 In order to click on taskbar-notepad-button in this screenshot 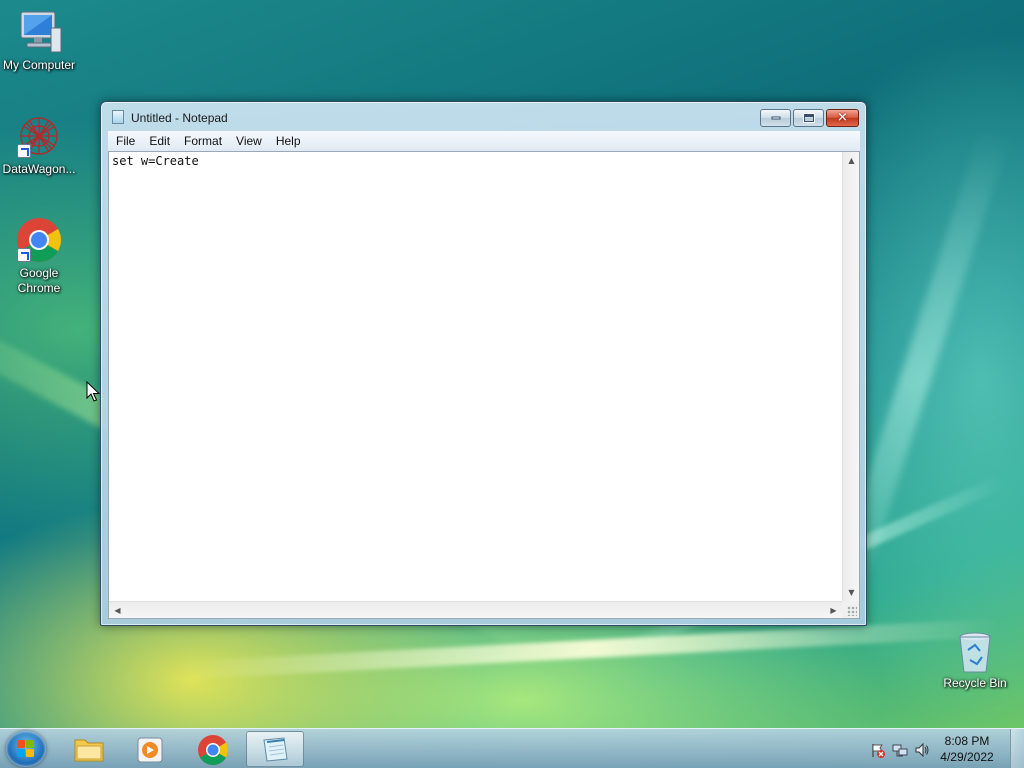, I will do `click(275, 749)`.